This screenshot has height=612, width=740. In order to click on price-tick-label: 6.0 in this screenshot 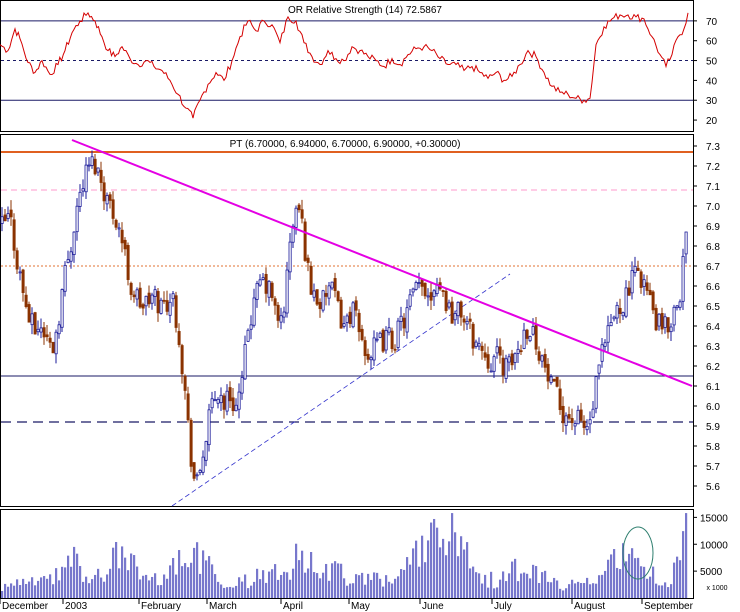, I will do `click(713, 407)`.